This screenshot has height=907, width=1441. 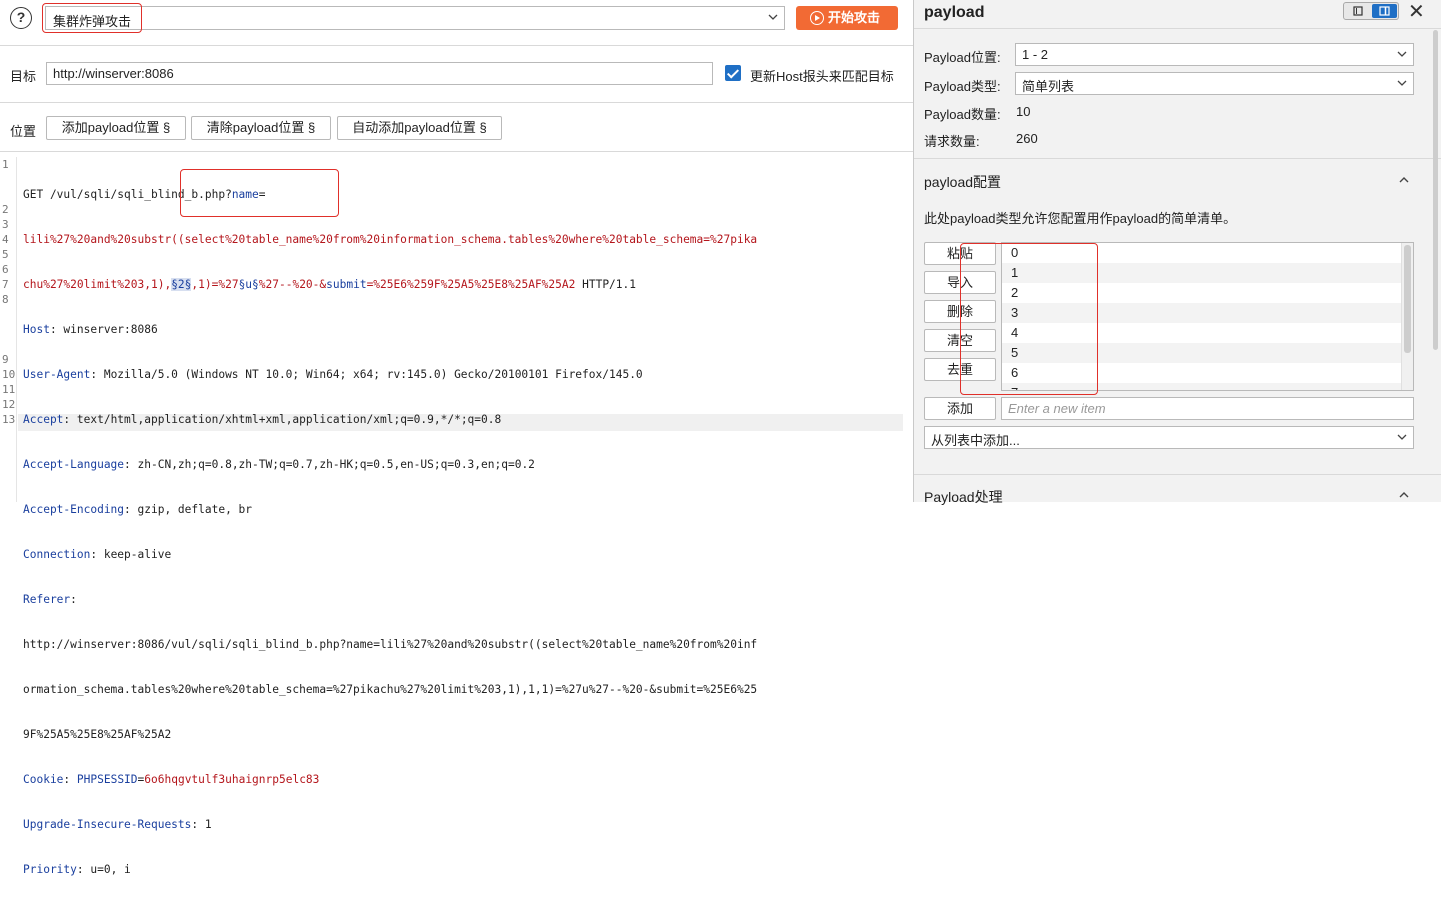 I want to click on line-number: 12, so click(x=9, y=404).